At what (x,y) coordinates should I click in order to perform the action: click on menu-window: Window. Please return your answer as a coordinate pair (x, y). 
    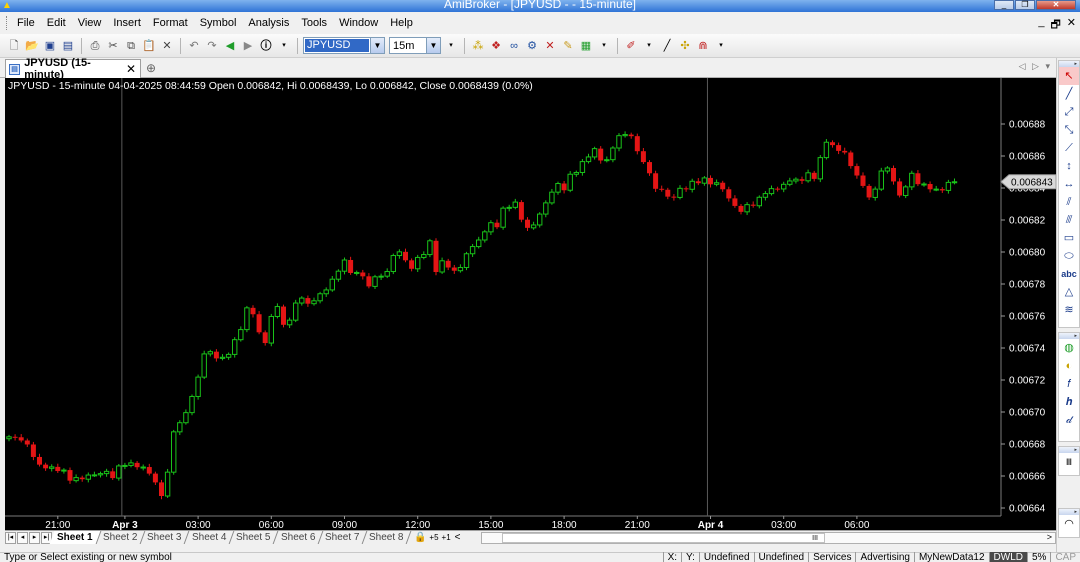
    Looking at the image, I should click on (358, 23).